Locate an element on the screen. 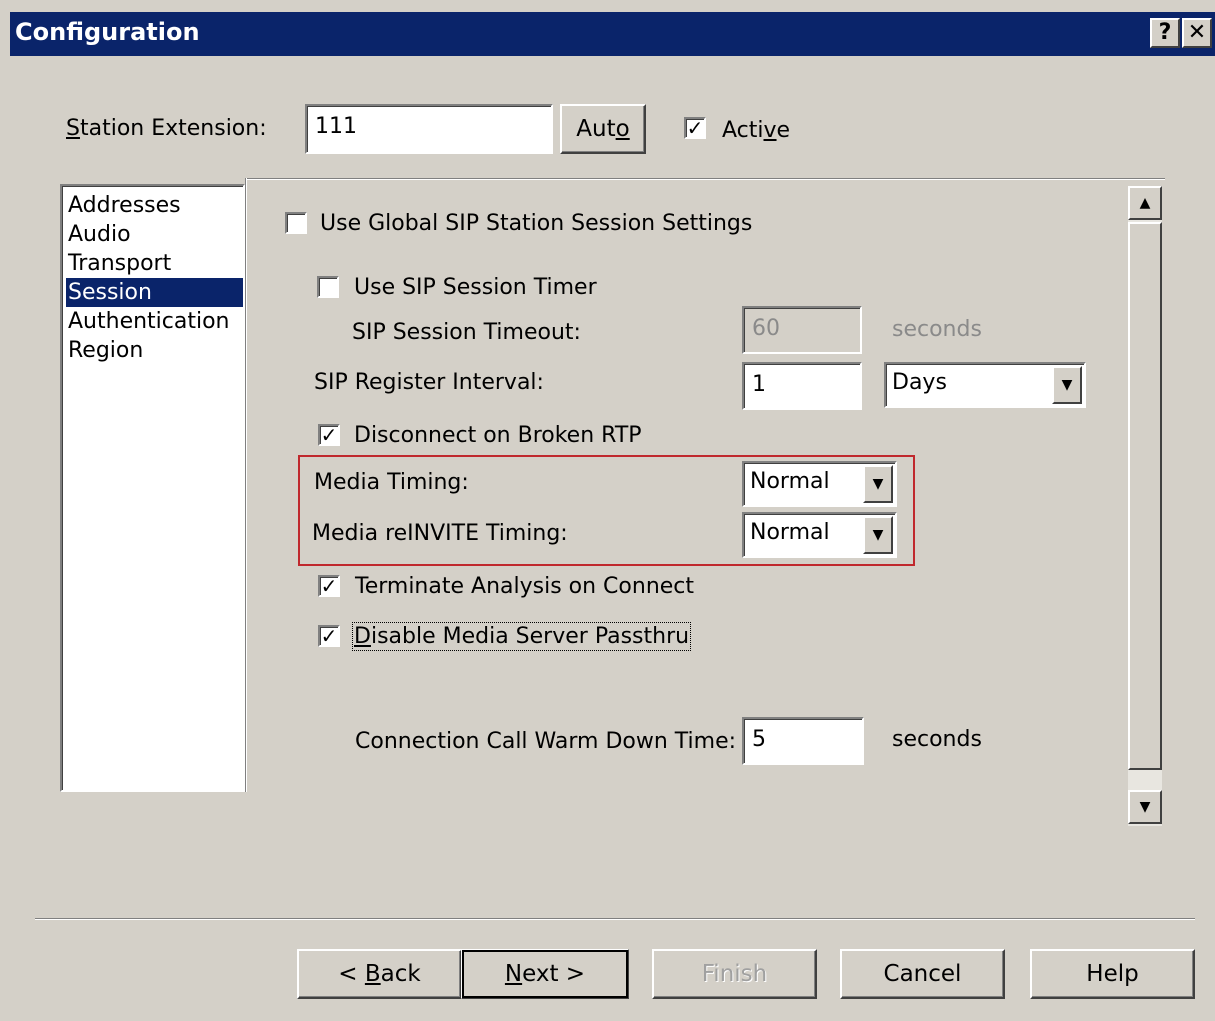 This screenshot has height=1021, width=1215. list-item-session: Session is located at coordinates (154, 292).